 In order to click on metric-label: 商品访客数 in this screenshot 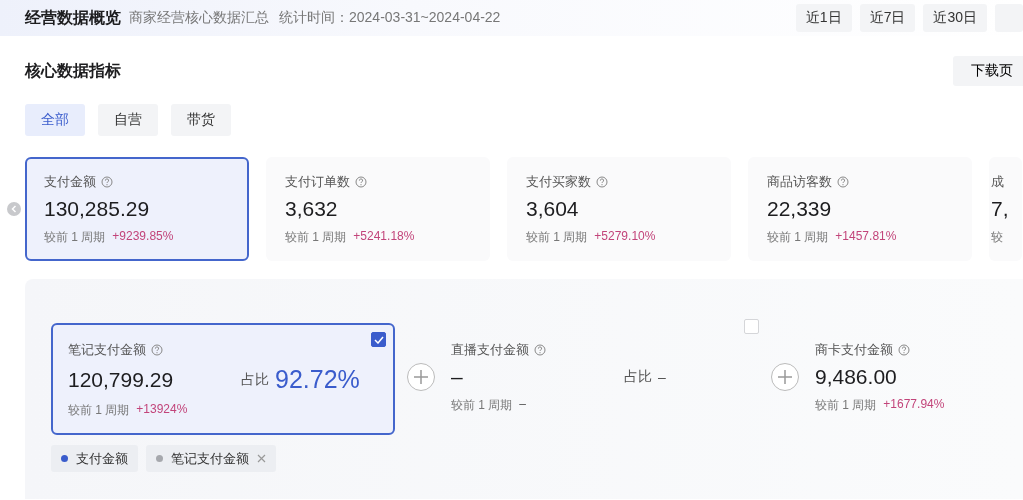, I will do `click(799, 182)`.